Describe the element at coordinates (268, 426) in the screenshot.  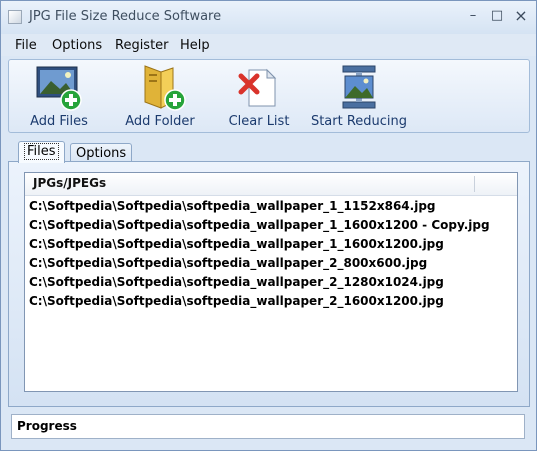
I see `progress-box: Progress` at that location.